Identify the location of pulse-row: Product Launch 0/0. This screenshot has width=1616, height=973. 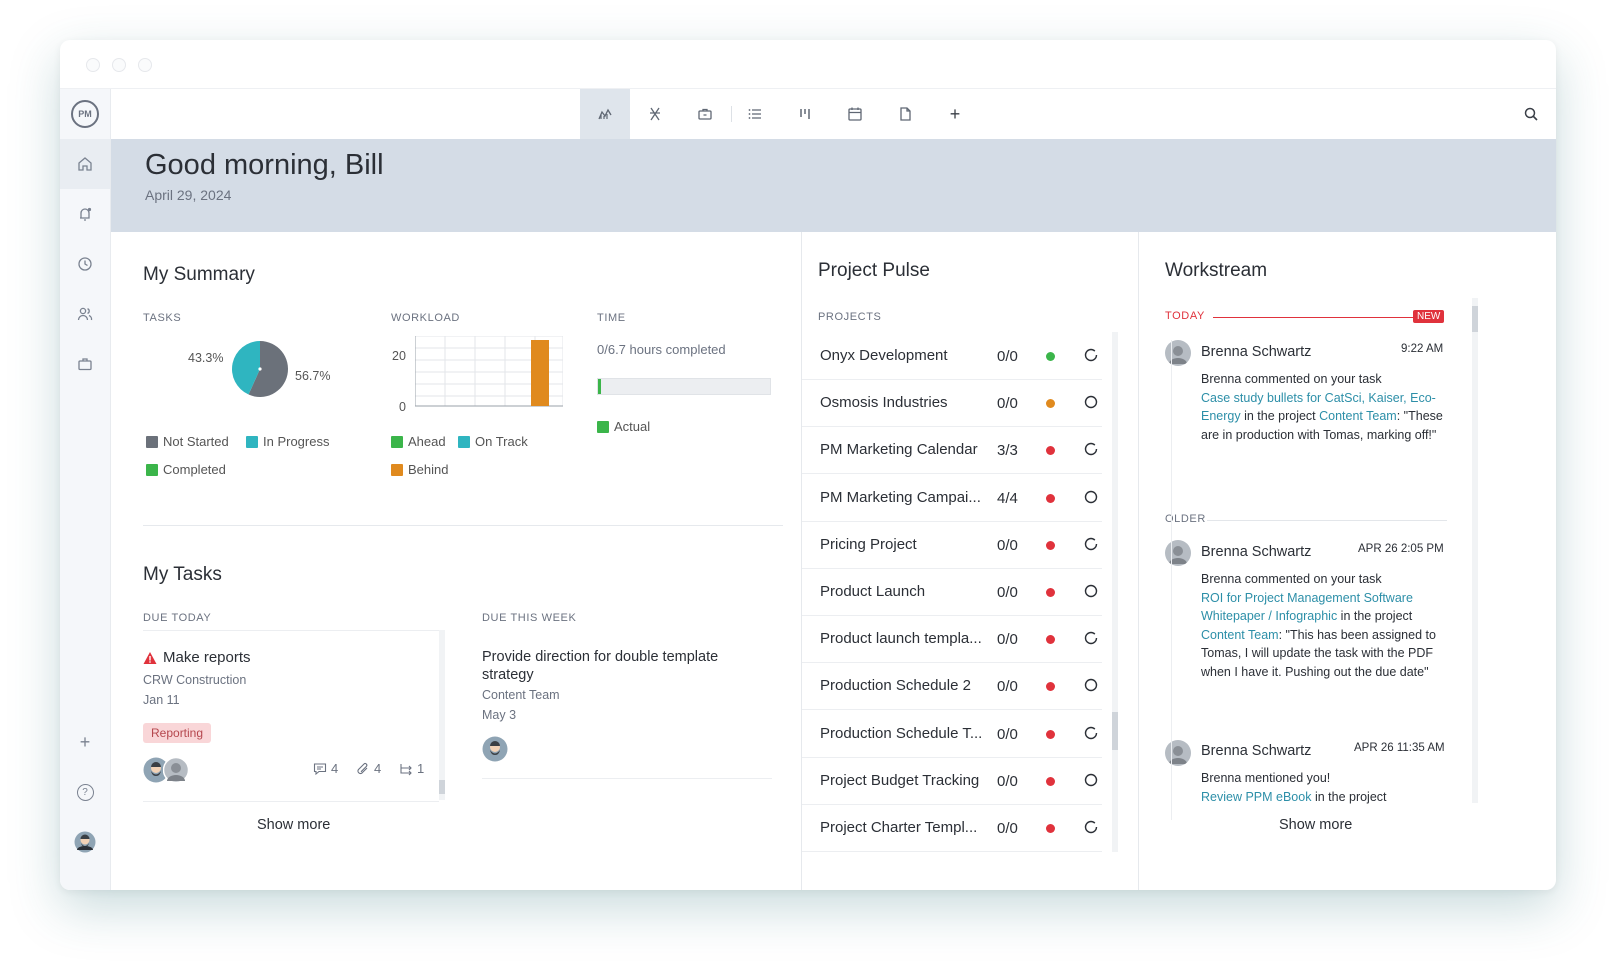
(952, 592).